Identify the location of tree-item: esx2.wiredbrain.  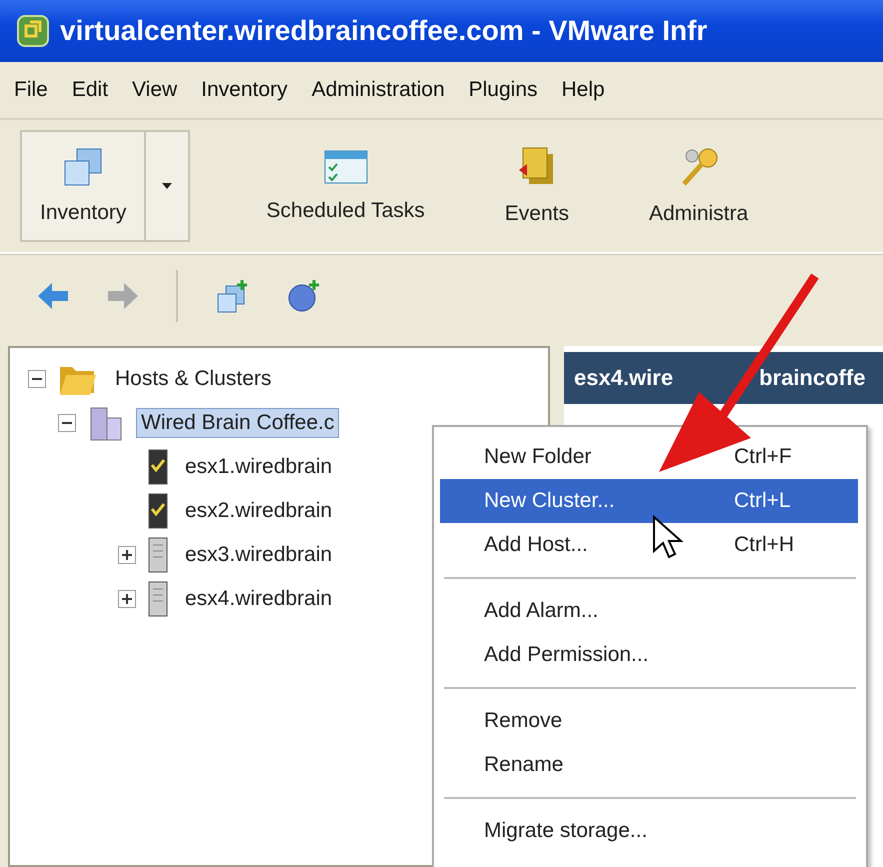
(259, 511).